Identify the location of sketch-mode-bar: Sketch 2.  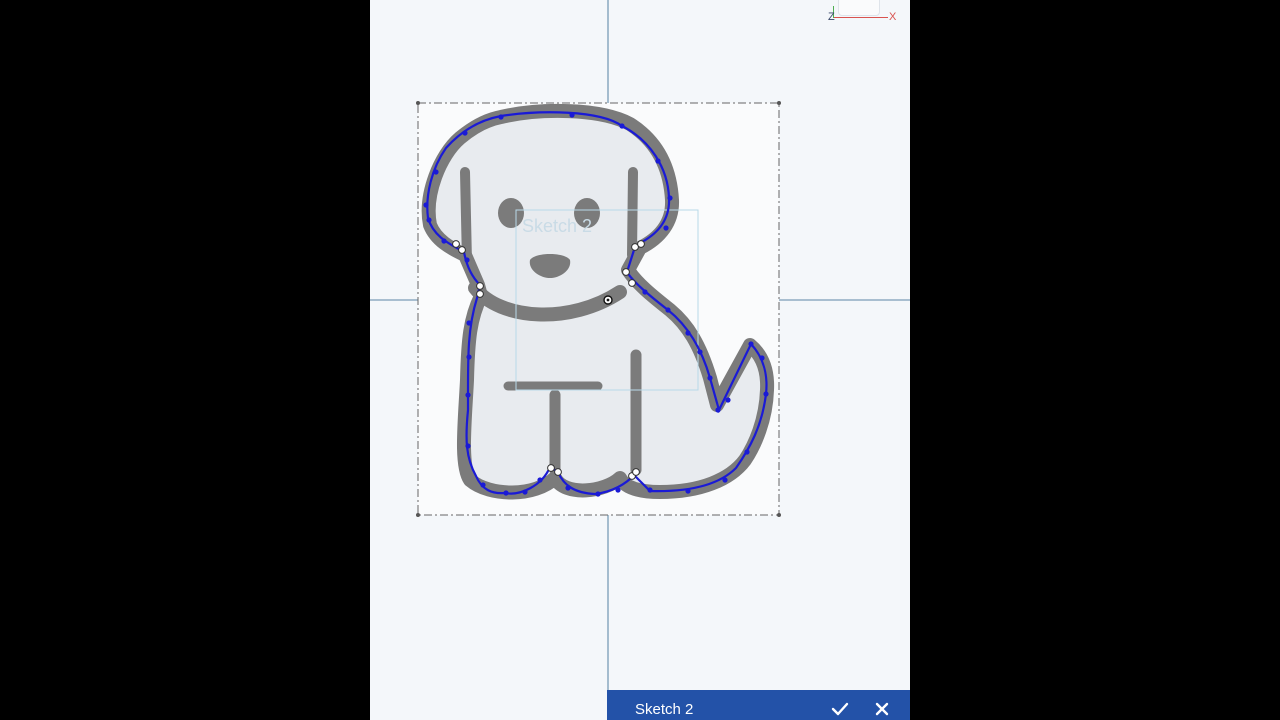
(758, 705).